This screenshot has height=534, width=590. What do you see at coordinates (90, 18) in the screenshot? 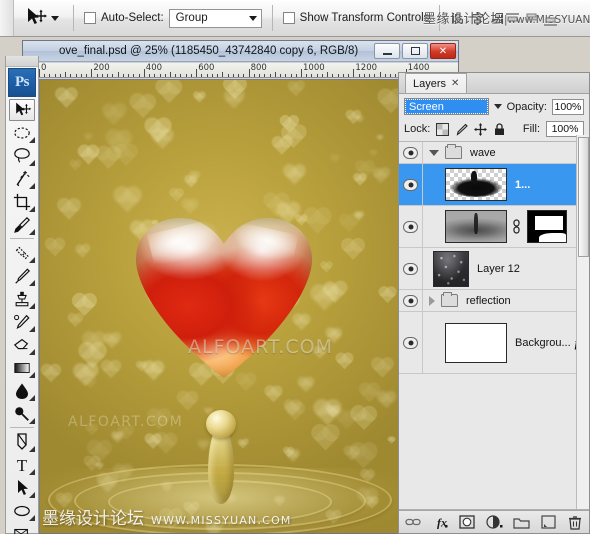
I see `auto-select-checkbox` at bounding box center [90, 18].